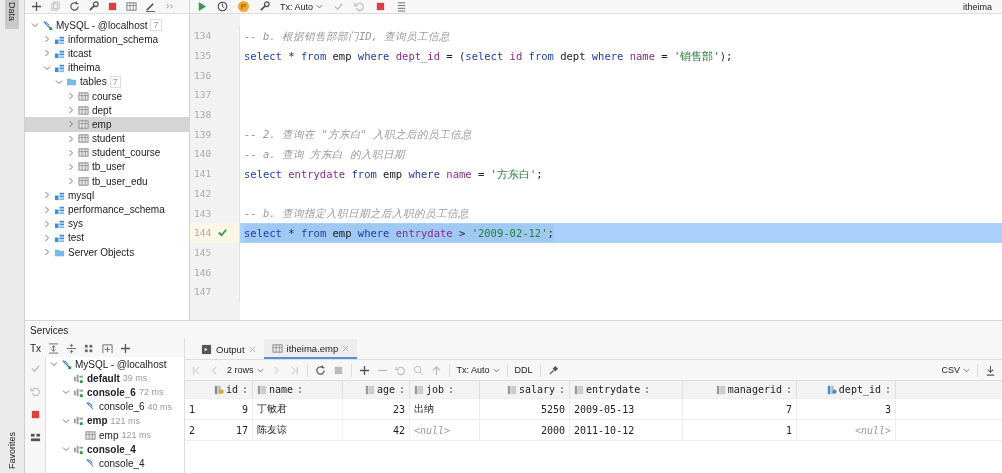 This screenshot has height=473, width=1002. Describe the element at coordinates (72, 348) in the screenshot. I see `collapse-all-icon` at that location.